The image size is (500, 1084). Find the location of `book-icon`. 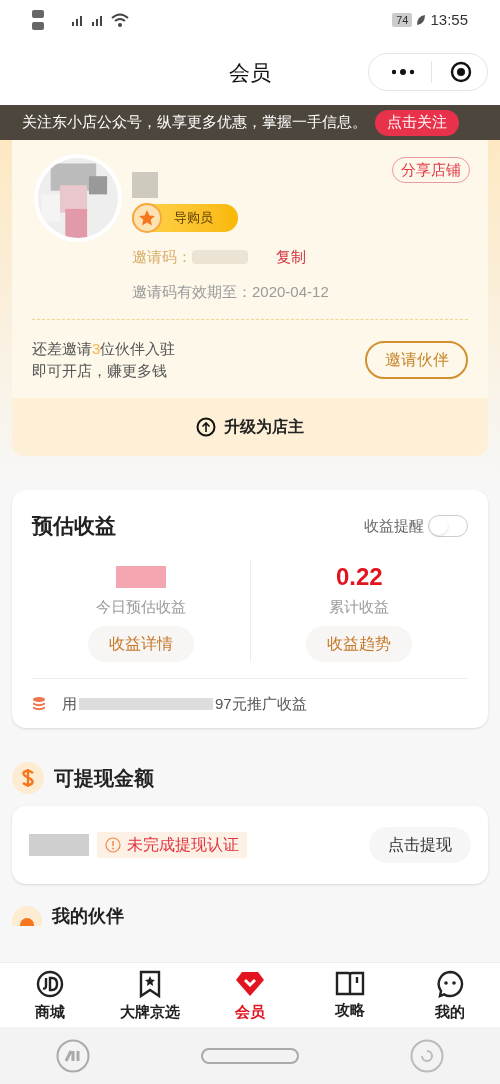

book-icon is located at coordinates (350, 983).